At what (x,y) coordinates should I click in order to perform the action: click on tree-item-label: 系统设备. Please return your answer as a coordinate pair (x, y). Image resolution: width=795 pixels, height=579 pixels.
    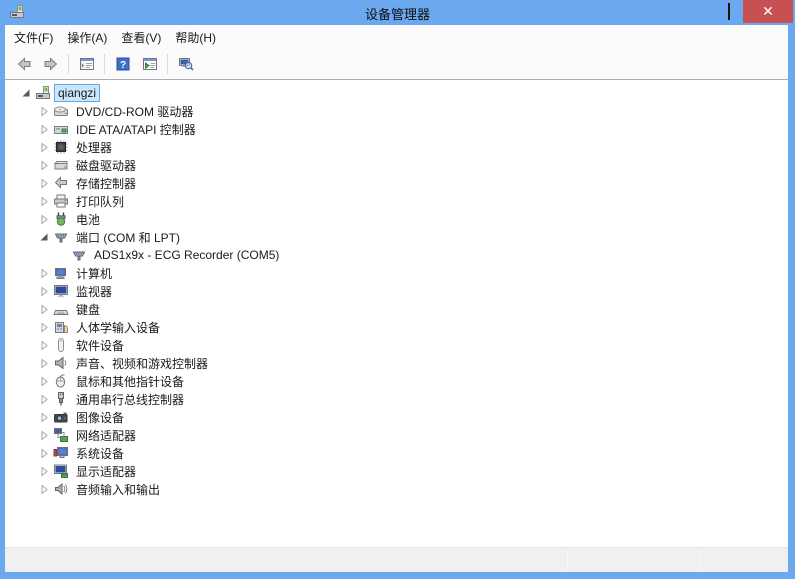
    Looking at the image, I should click on (100, 453).